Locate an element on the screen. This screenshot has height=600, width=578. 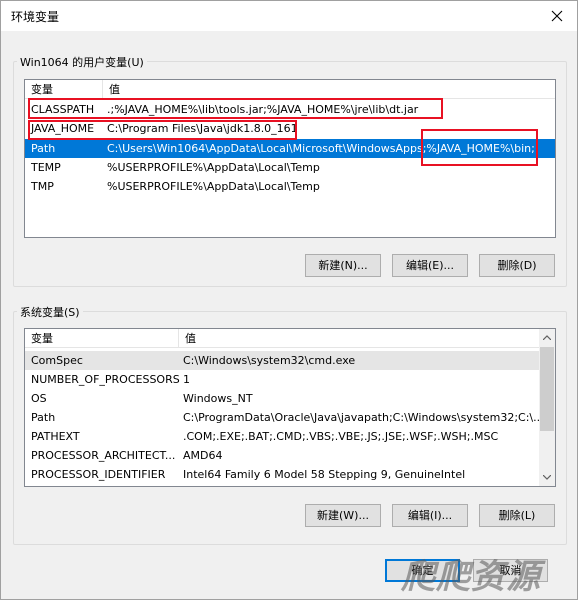
variable-value: Windows_NT is located at coordinates (218, 398).